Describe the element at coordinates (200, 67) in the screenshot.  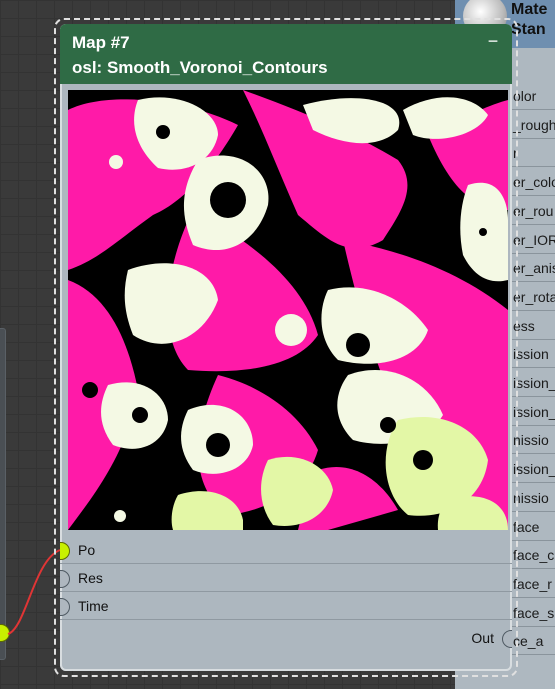
I see `map-node-subtitle: osl: Smooth_Voronoi_Contours` at that location.